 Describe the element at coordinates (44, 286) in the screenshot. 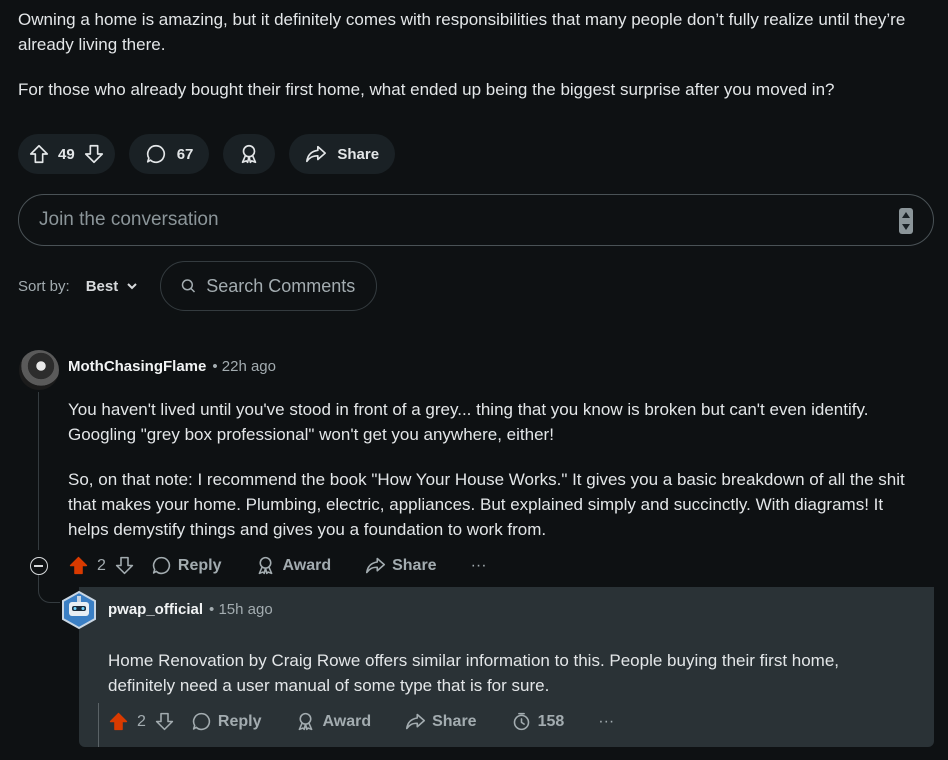

I see `sort-label: Sort by:` at that location.